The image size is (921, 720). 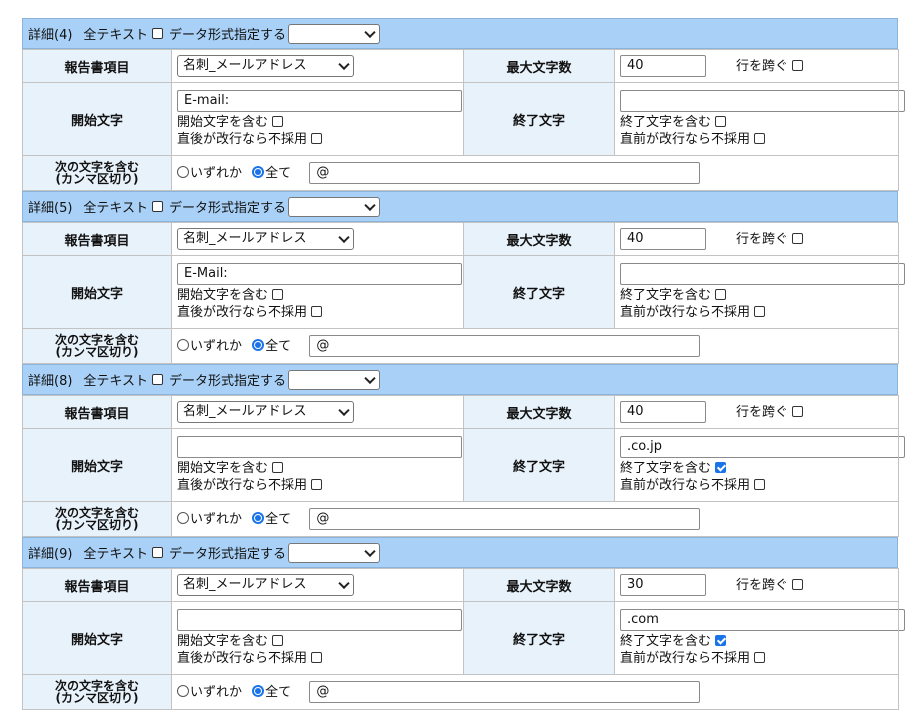 What do you see at coordinates (242, 312) in the screenshot?
I see `exclude-after-newline-label: 直後が改行なら不採用` at bounding box center [242, 312].